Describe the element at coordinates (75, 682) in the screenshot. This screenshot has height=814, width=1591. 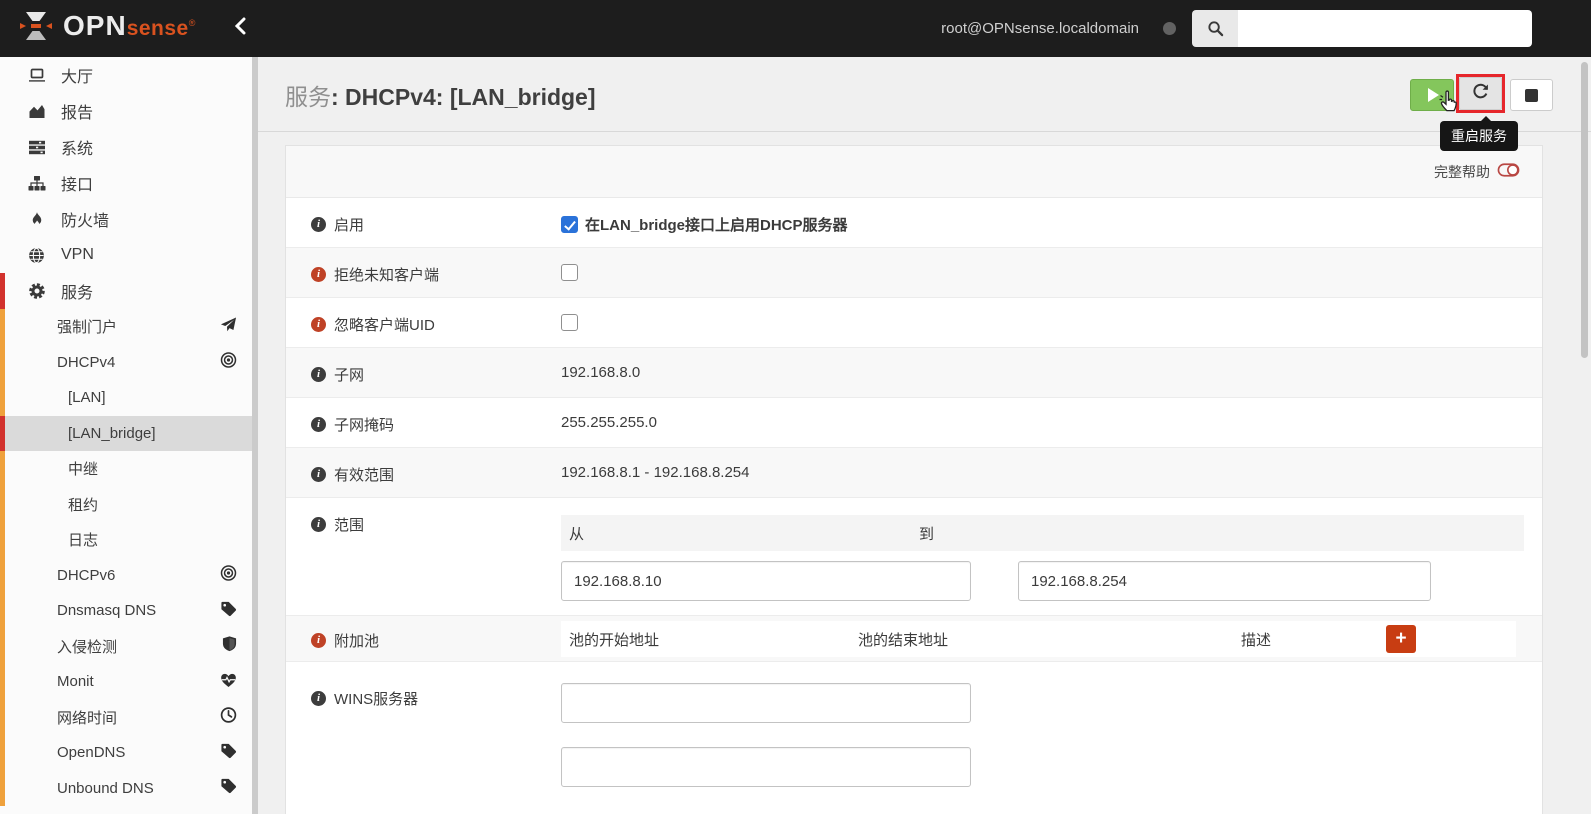
I see `subitem-label: Monit` at that location.